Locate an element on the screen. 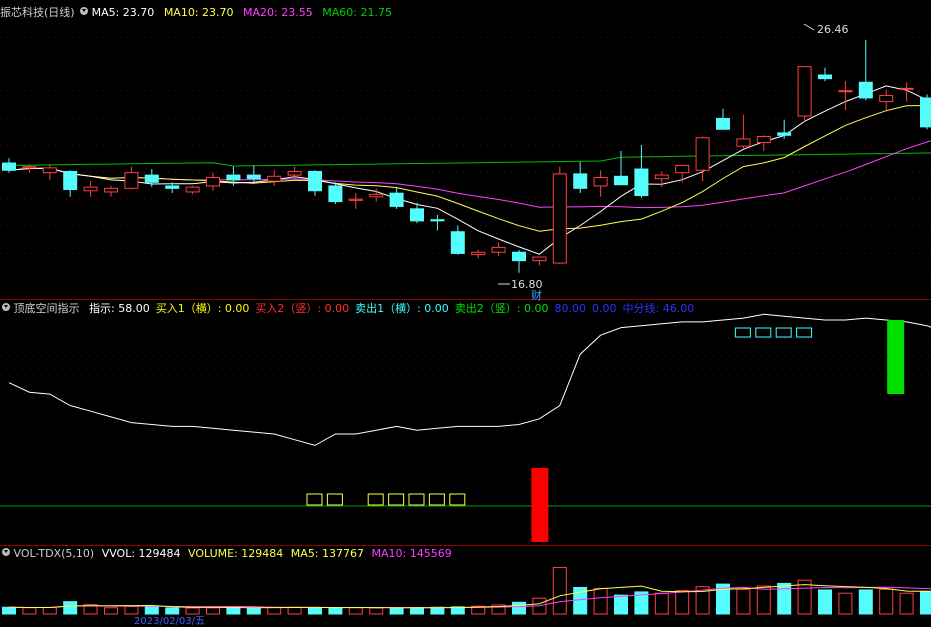 The width and height of the screenshot is (931, 627). sell-bar is located at coordinates (895, 357).